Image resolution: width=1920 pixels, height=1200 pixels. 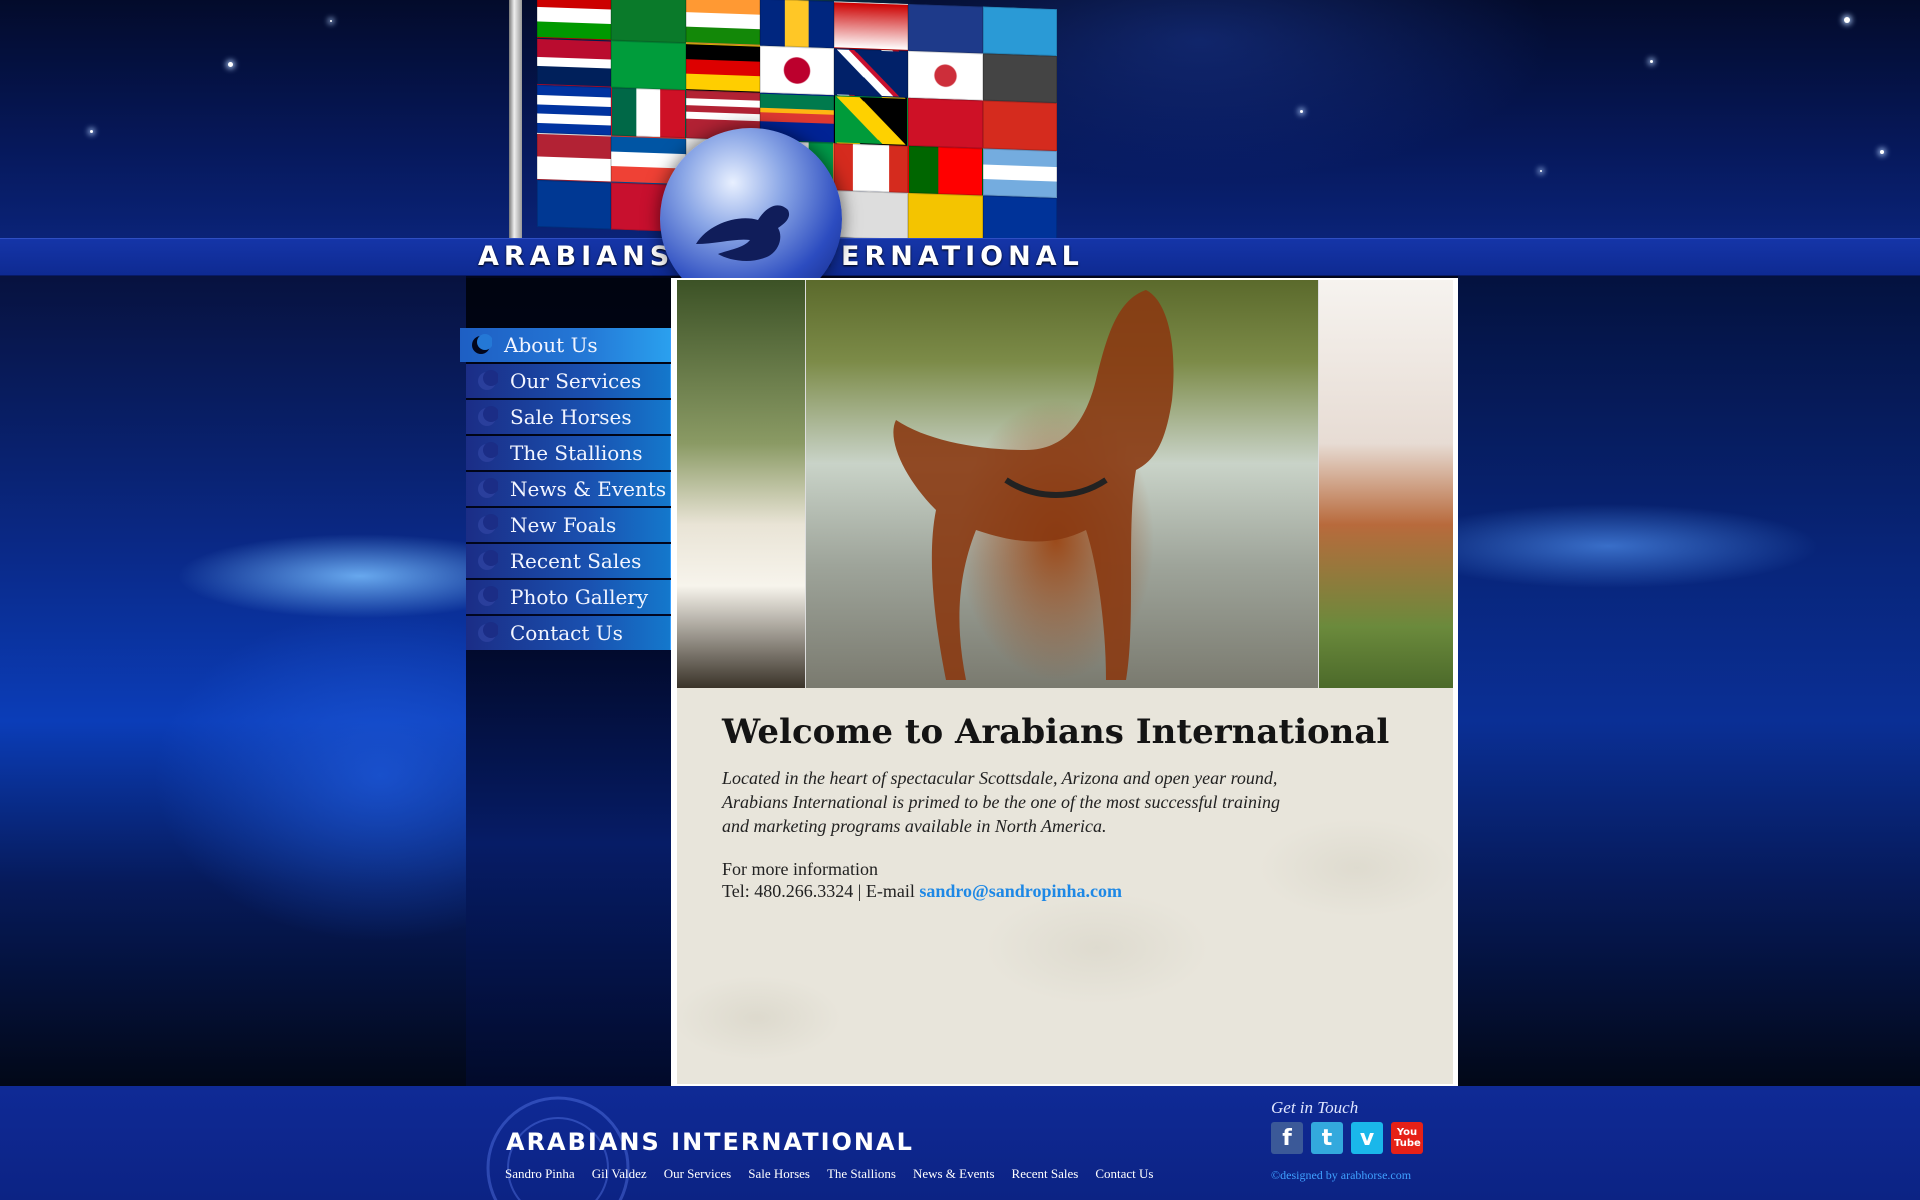 I want to click on horse-silhouette-icon, so click(x=743, y=233).